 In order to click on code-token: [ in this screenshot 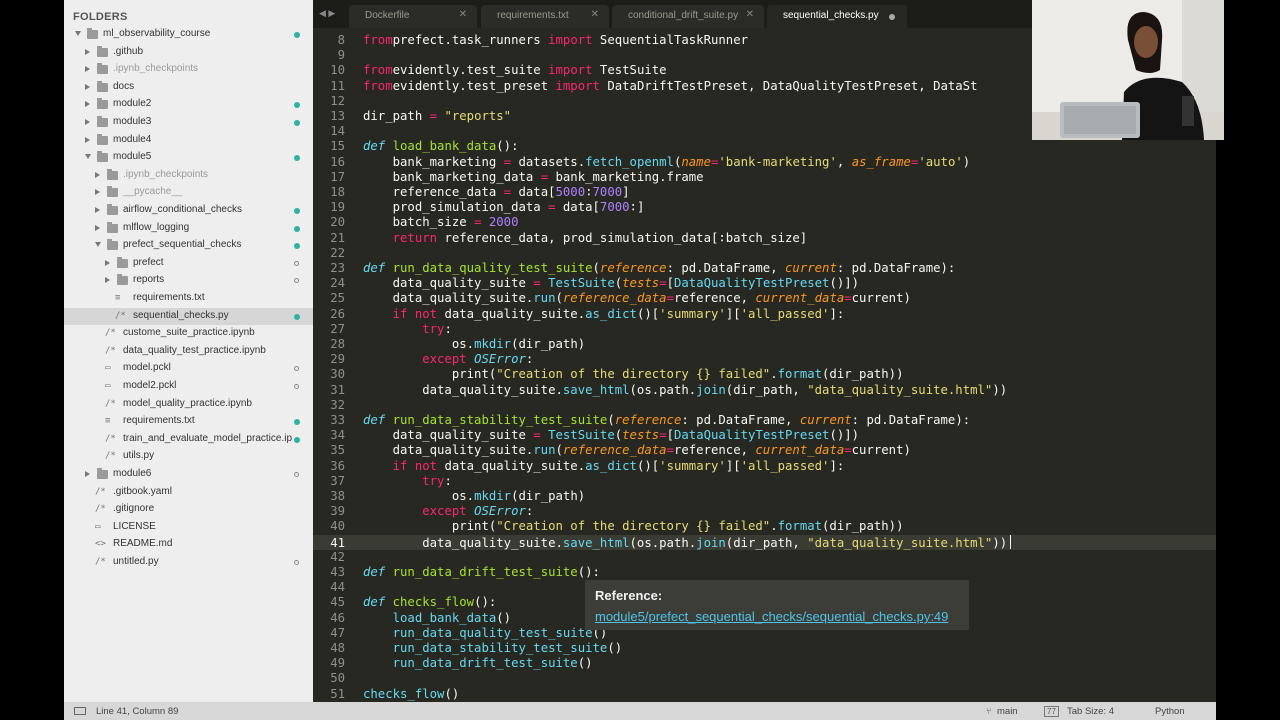, I will do `click(670, 283)`.